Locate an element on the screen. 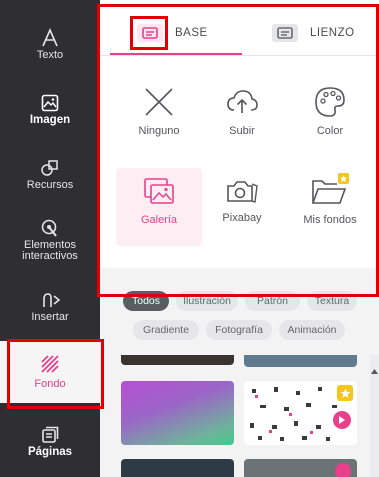 The width and height of the screenshot is (379, 477). tab-label: BASE is located at coordinates (191, 32).